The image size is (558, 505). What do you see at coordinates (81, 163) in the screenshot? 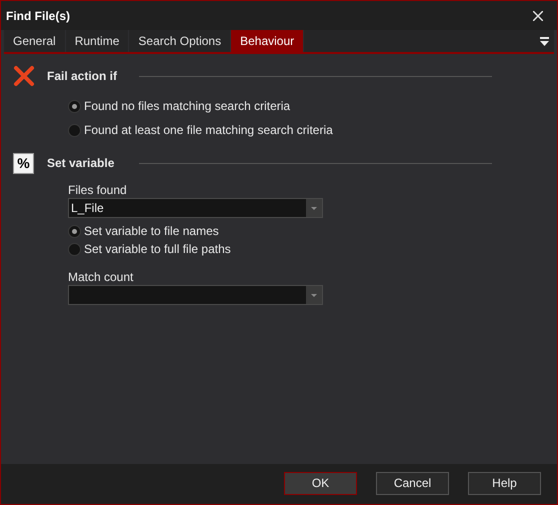
I see `section-title: Set variable` at bounding box center [81, 163].